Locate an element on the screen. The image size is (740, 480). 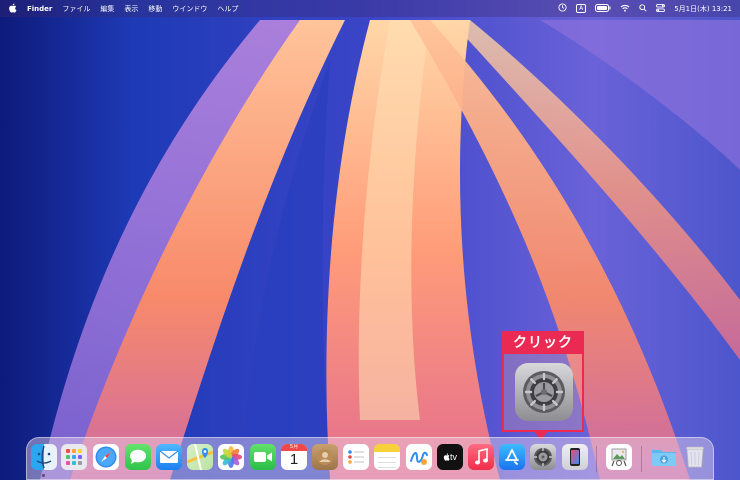
apple-tv-icon: tv is located at coordinates (450, 457).